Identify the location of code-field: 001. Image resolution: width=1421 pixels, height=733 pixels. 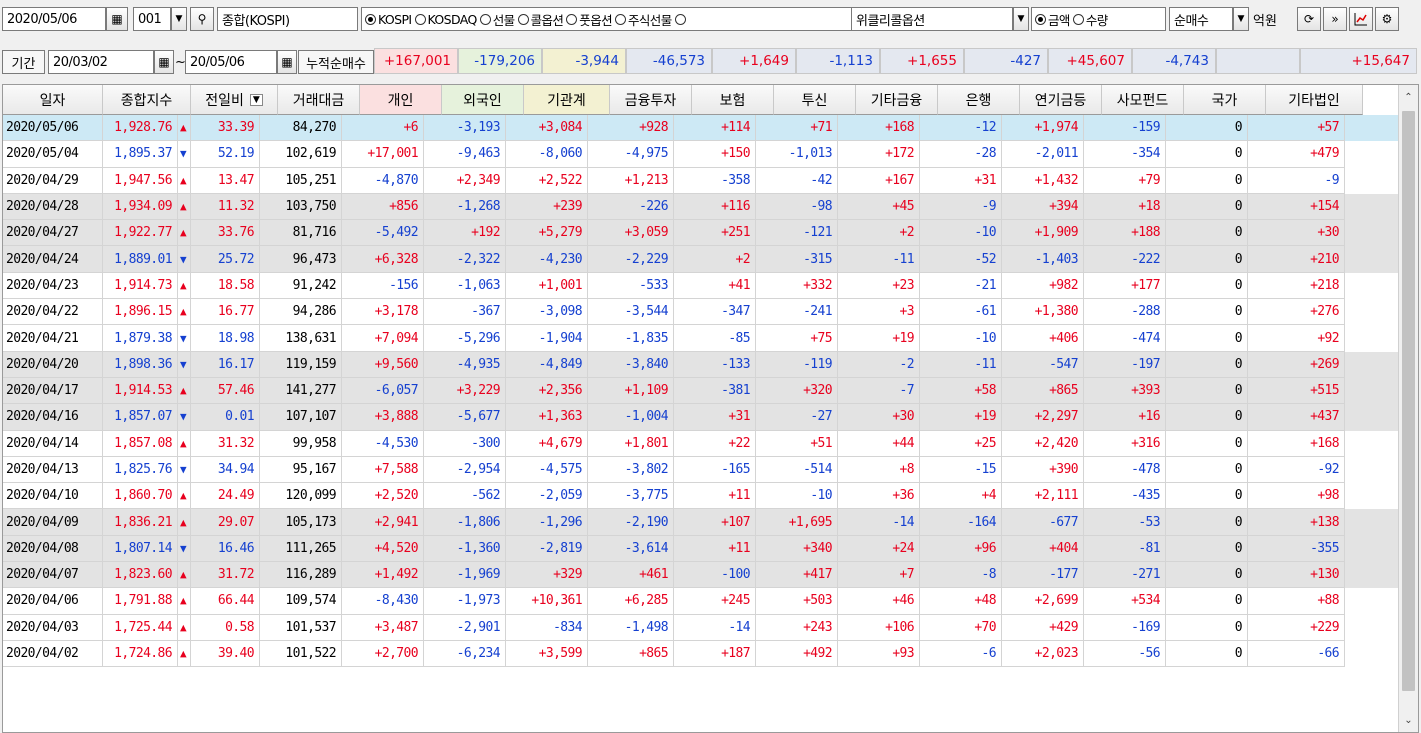
(152, 19).